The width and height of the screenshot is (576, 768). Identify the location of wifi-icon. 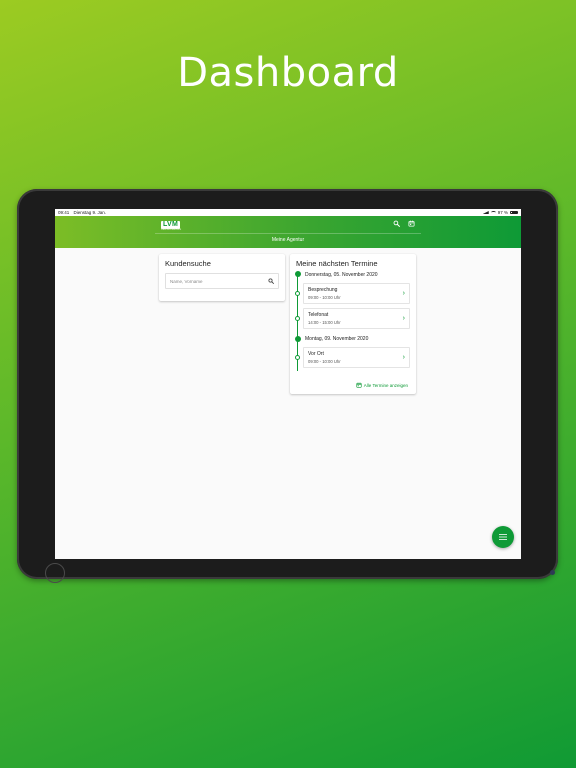
(493, 212).